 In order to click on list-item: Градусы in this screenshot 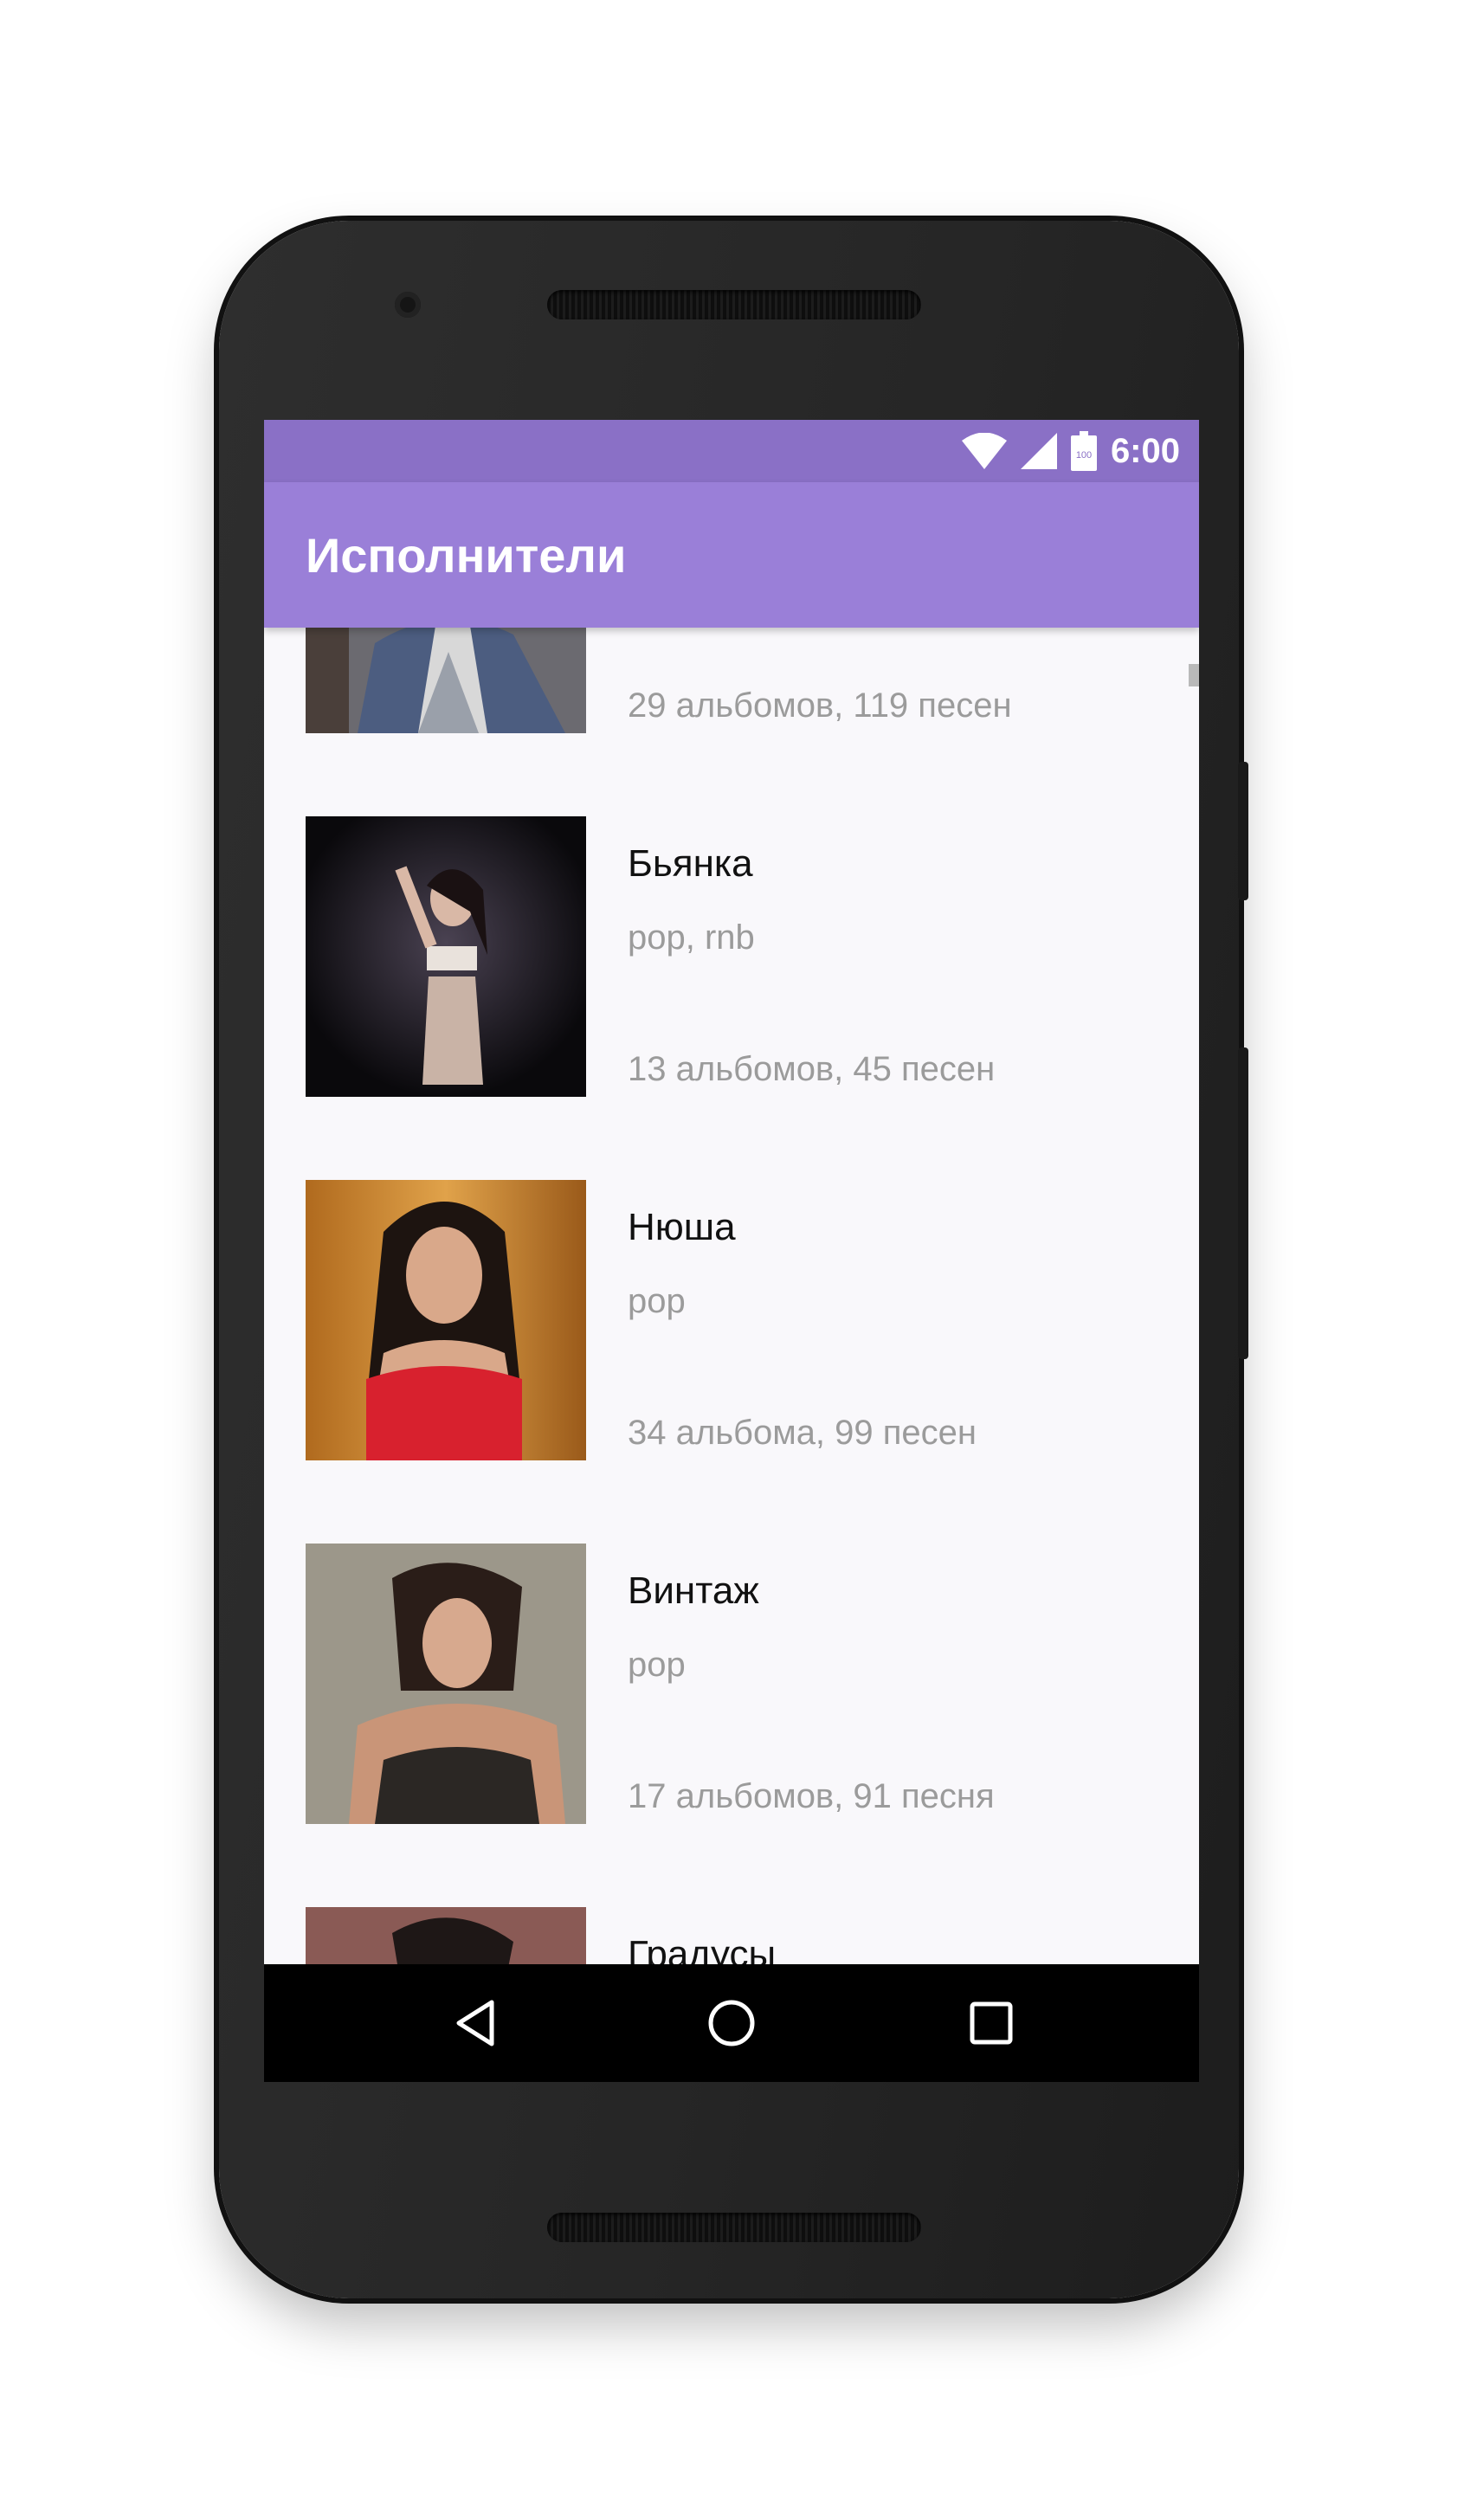, I will do `click(732, 1915)`.